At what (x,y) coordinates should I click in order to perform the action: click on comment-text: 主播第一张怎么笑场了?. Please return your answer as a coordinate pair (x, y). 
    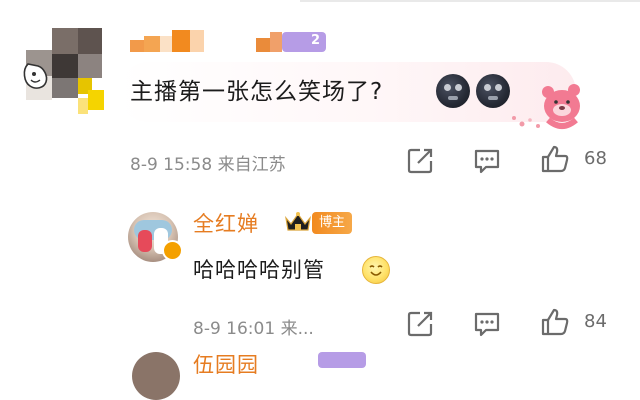
    Looking at the image, I should click on (257, 92).